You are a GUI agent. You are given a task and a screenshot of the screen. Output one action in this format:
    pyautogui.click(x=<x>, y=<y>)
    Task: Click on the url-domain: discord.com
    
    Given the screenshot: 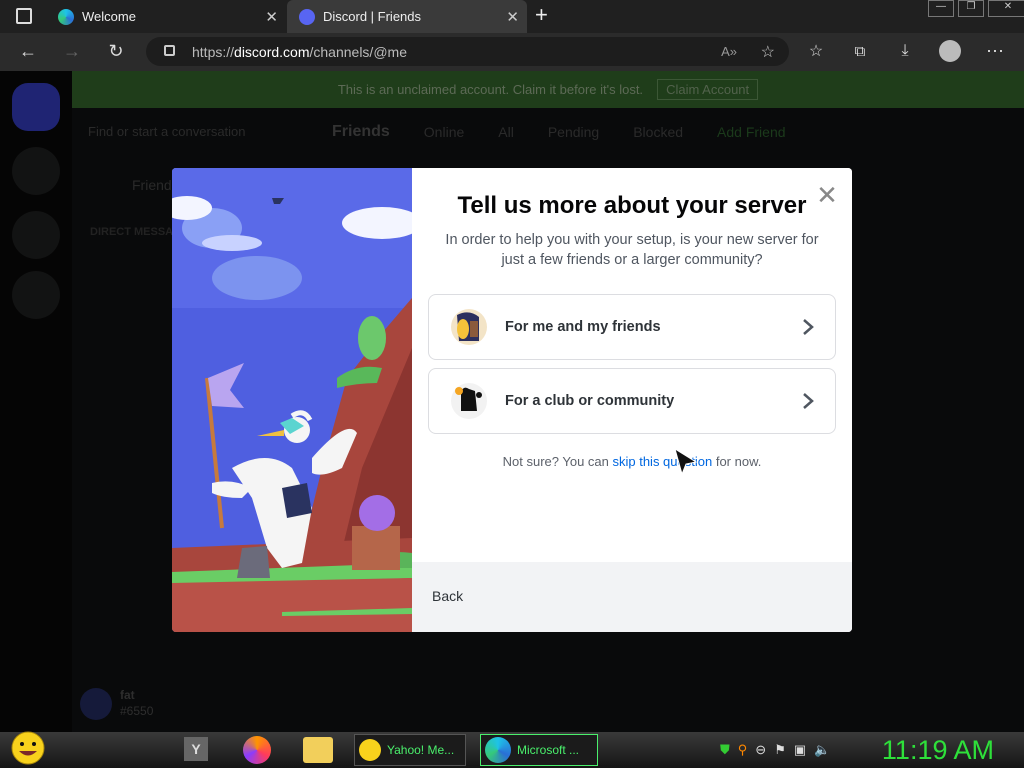 What is the action you would take?
    pyautogui.click(x=272, y=51)
    